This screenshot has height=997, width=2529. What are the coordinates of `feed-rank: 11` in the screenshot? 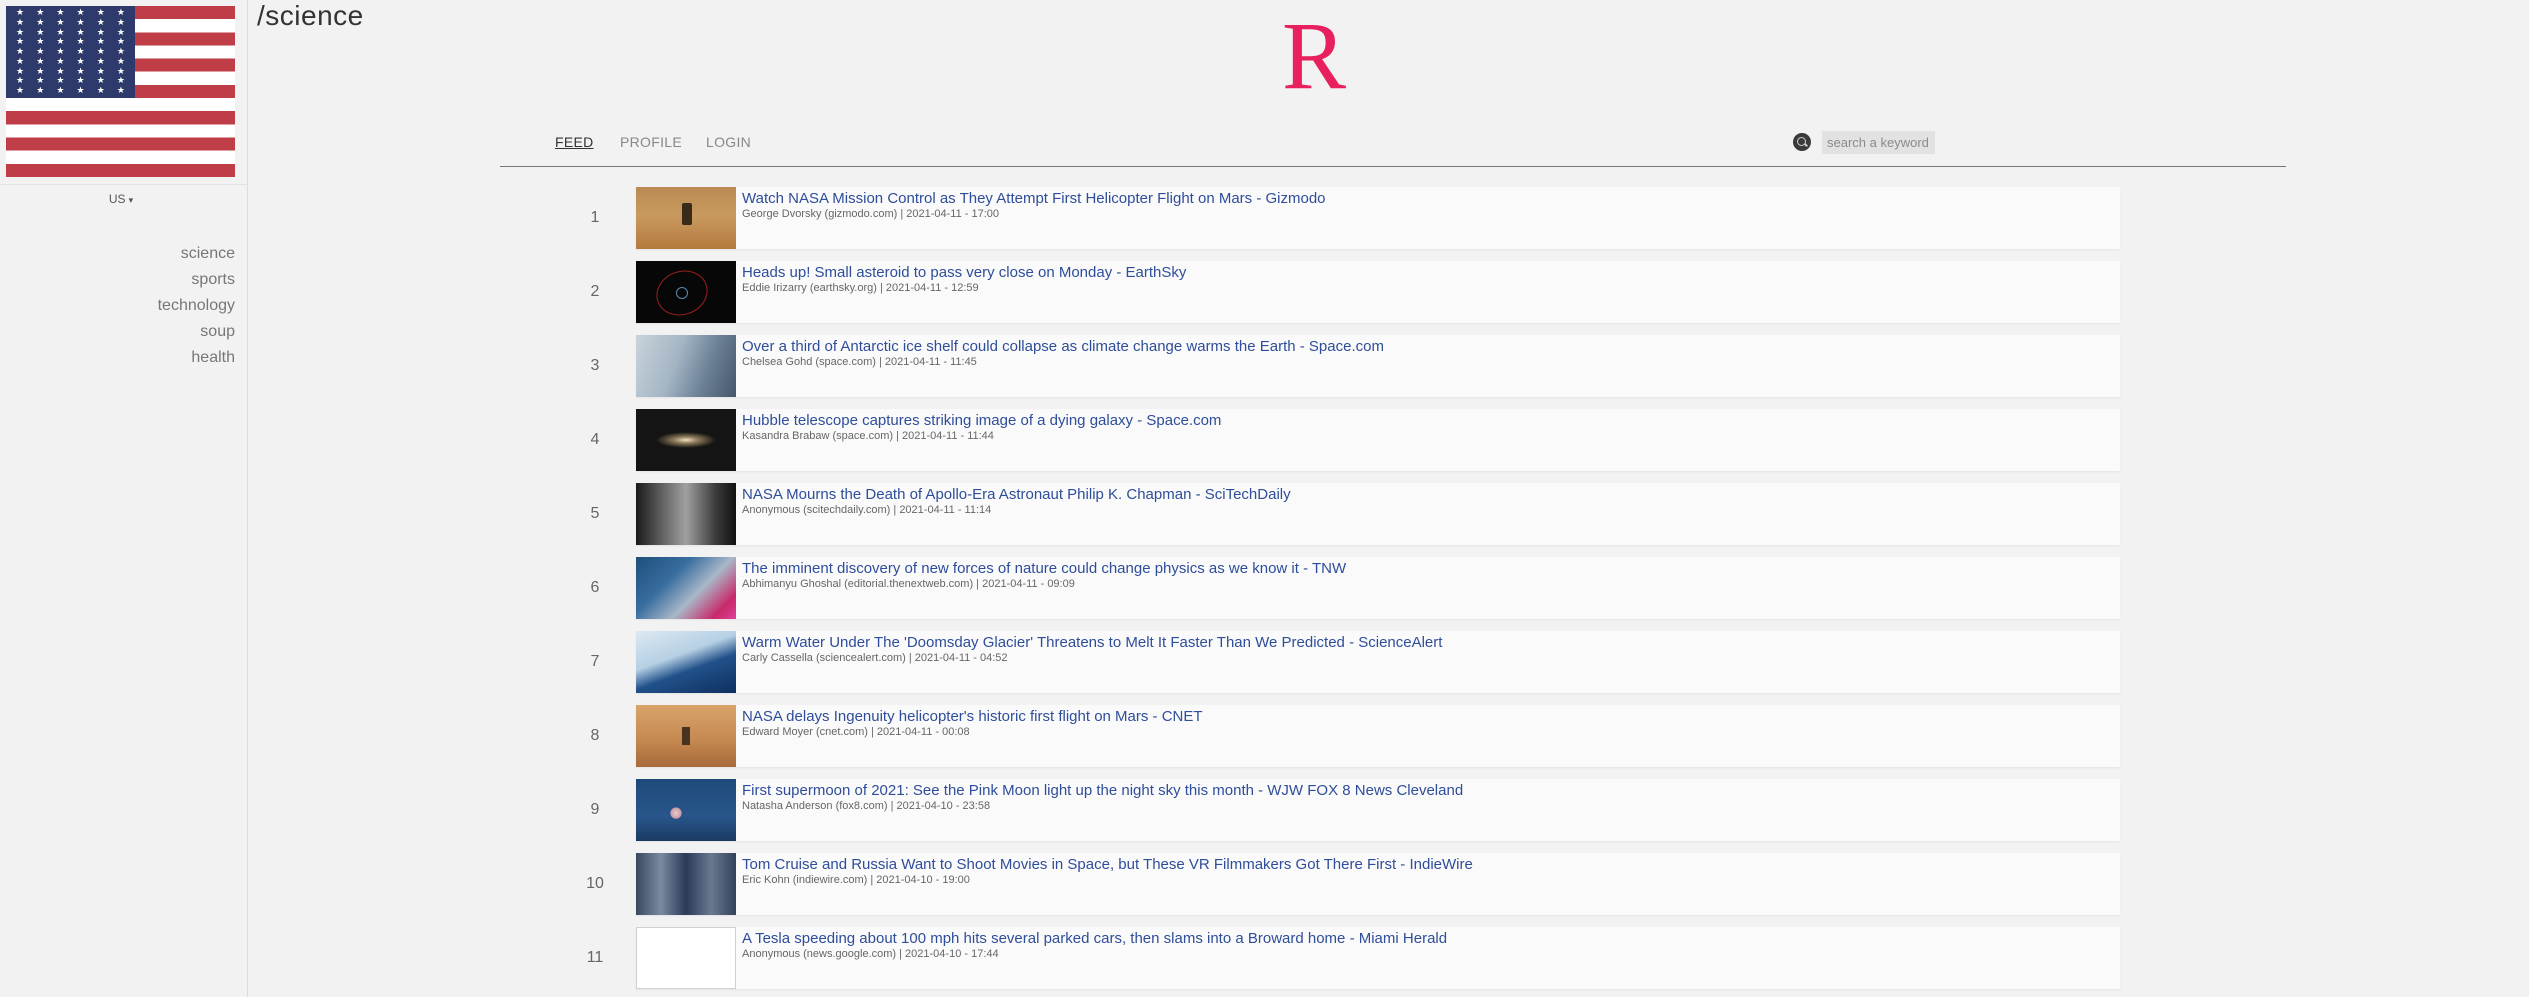 It's located at (595, 957).